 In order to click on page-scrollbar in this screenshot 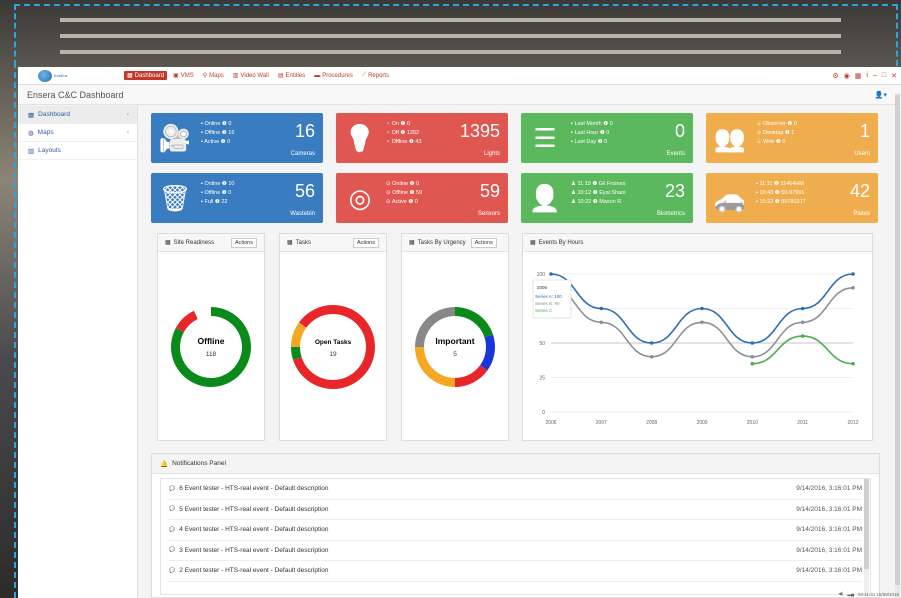, I will do `click(897, 345)`.